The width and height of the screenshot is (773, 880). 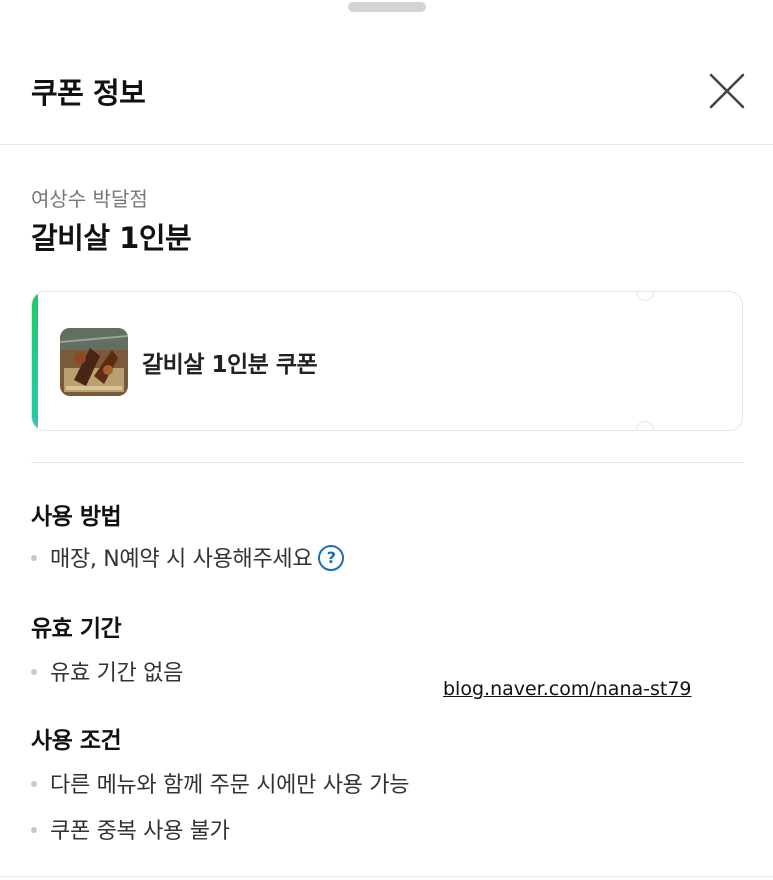 I want to click on menu-name: 갈비살 1인분, so click(x=111, y=238).